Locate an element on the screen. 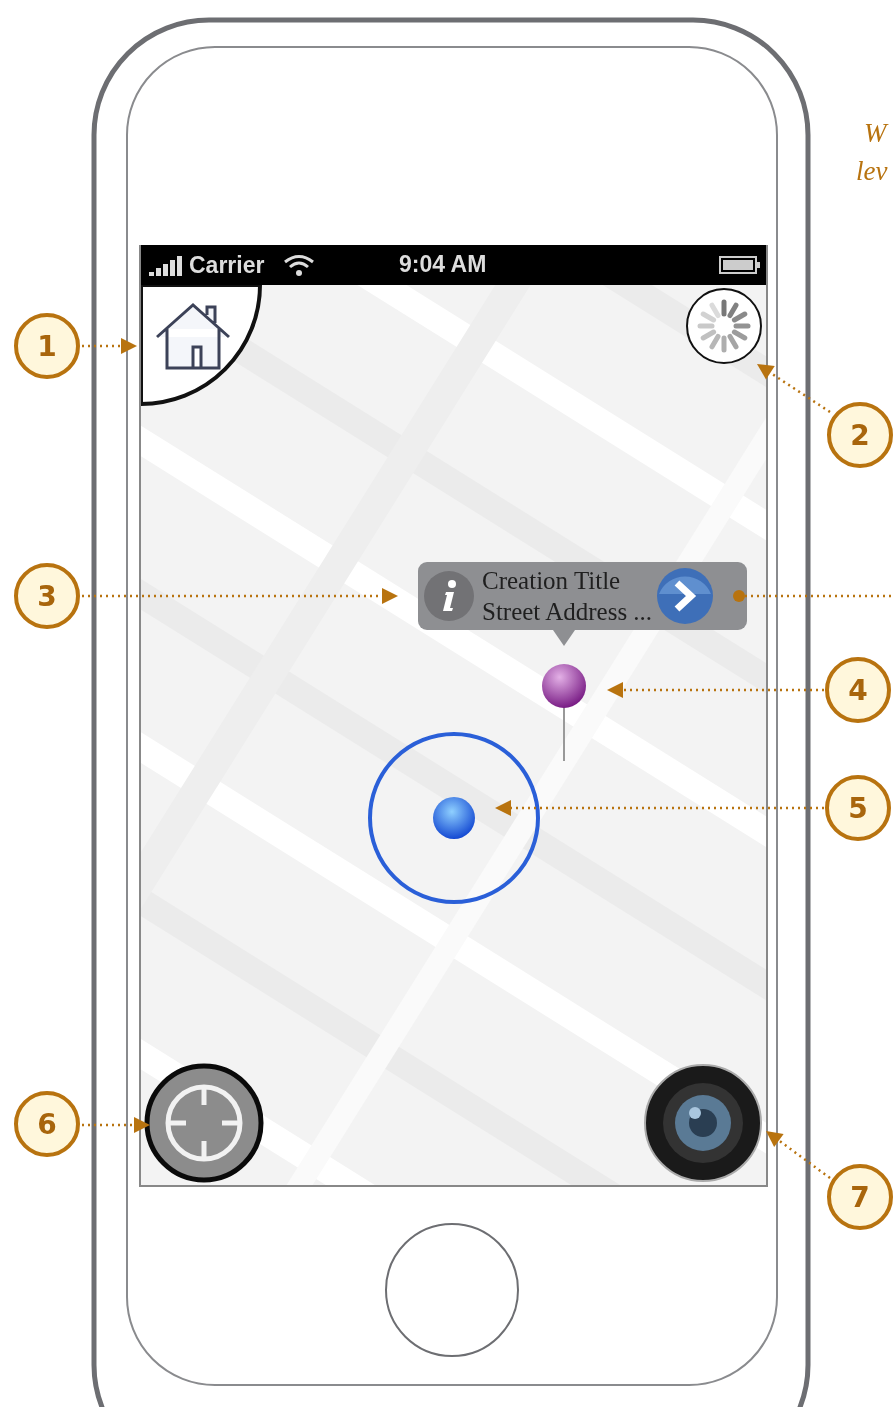 This screenshot has height=1407, width=895. chevron-button is located at coordinates (685, 596).